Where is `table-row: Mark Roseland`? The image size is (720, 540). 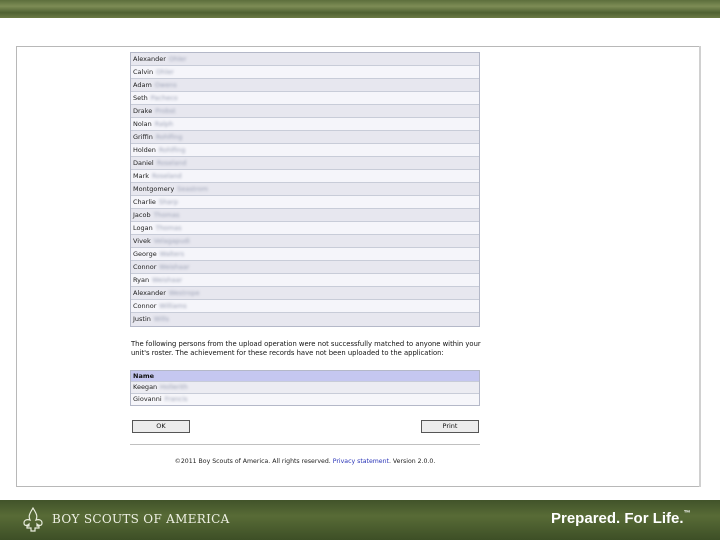
table-row: Mark Roseland is located at coordinates (305, 176).